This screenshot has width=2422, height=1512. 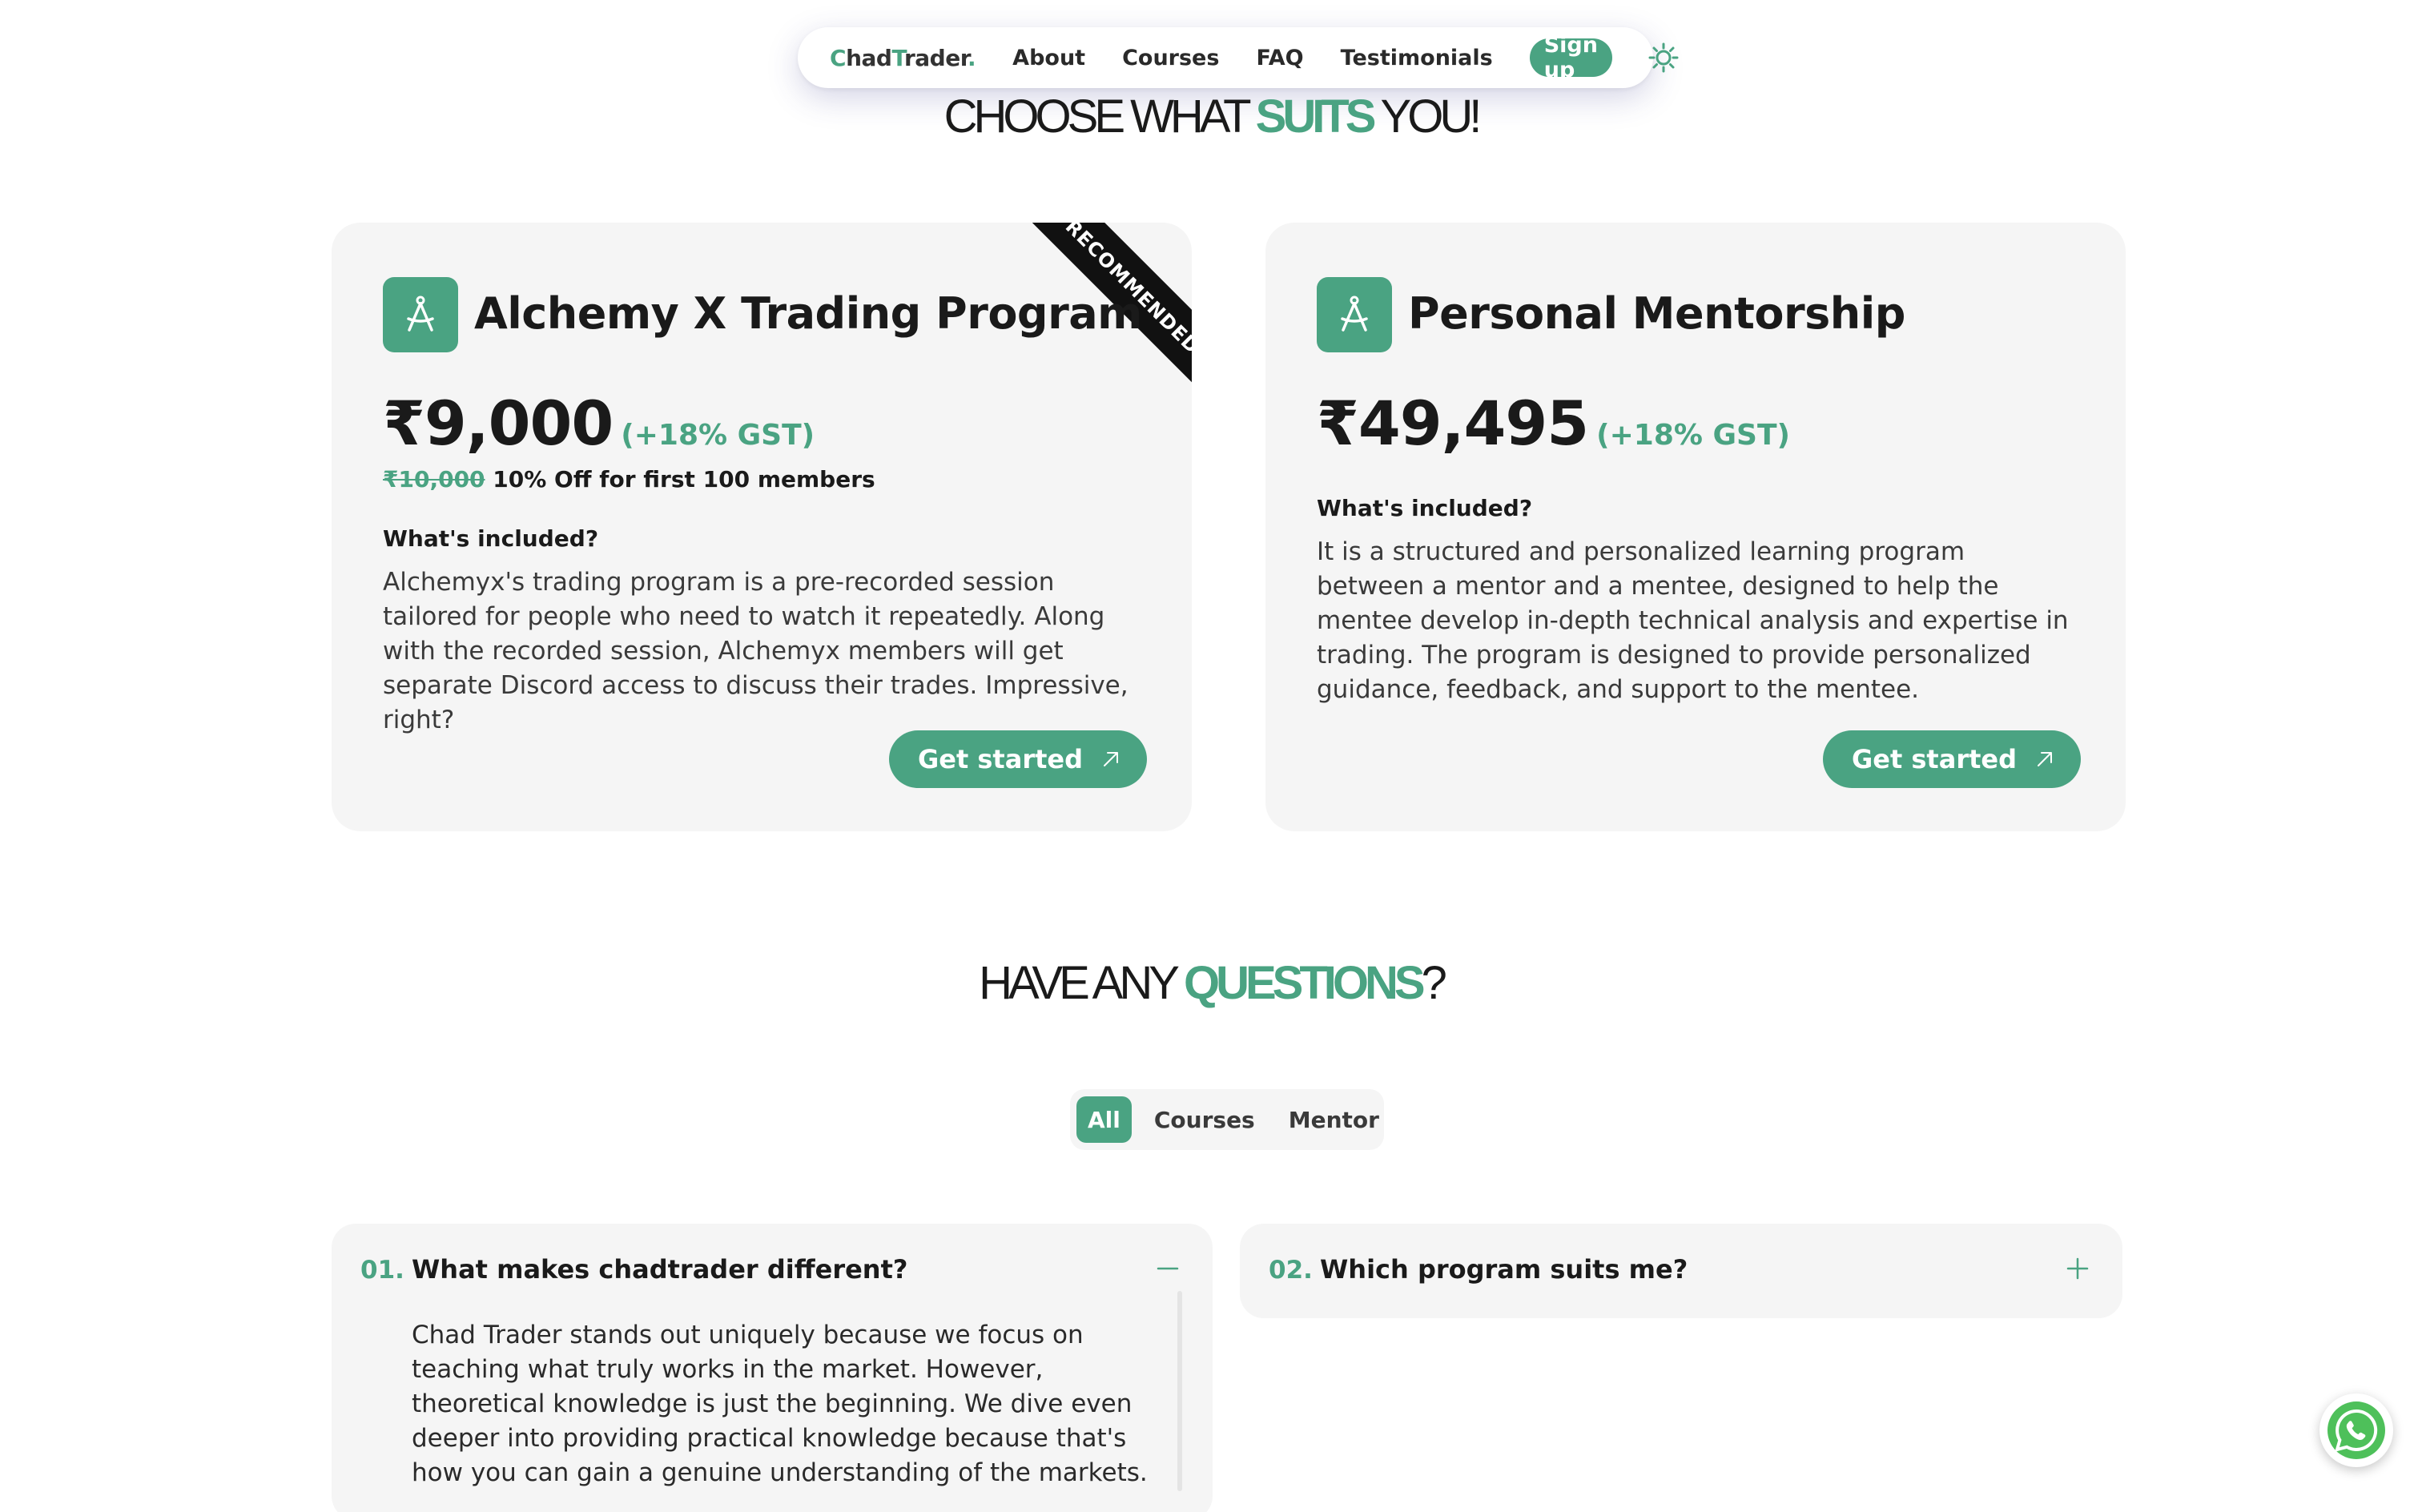 What do you see at coordinates (1333, 1119) in the screenshot?
I see `tab-mentor: Mentor` at bounding box center [1333, 1119].